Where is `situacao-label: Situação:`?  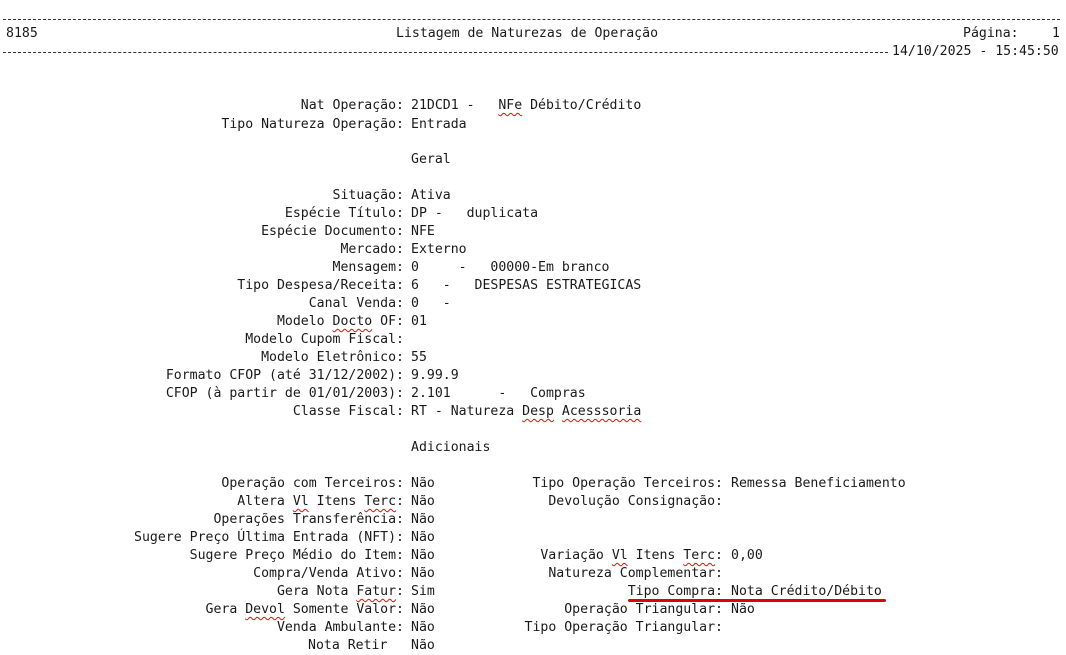
situacao-label: Situação: is located at coordinates (368, 195).